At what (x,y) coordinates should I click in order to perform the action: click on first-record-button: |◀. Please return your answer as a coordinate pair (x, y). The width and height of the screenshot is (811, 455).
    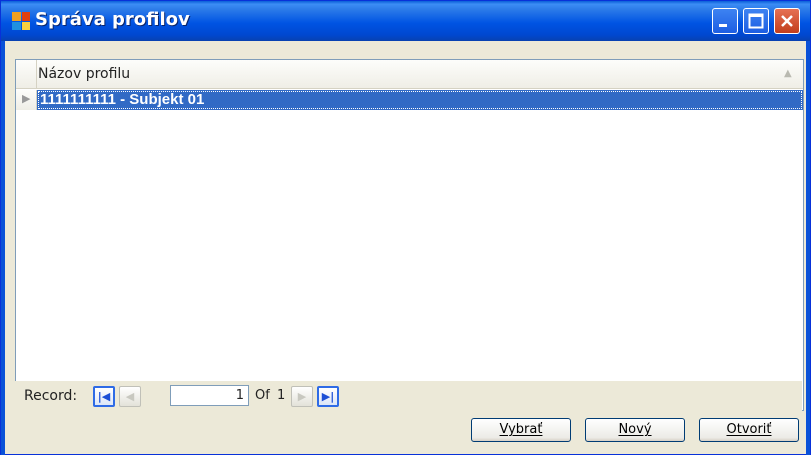
    Looking at the image, I should click on (104, 396).